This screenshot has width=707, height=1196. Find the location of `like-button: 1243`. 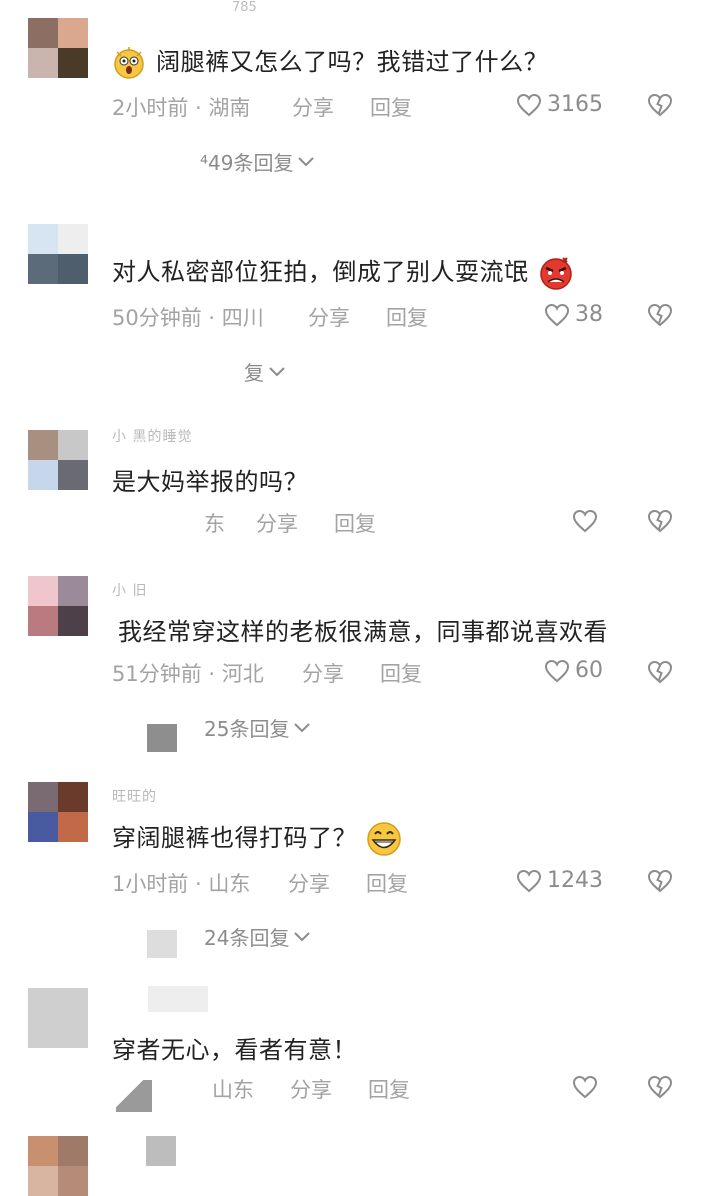

like-button: 1243 is located at coordinates (559, 880).